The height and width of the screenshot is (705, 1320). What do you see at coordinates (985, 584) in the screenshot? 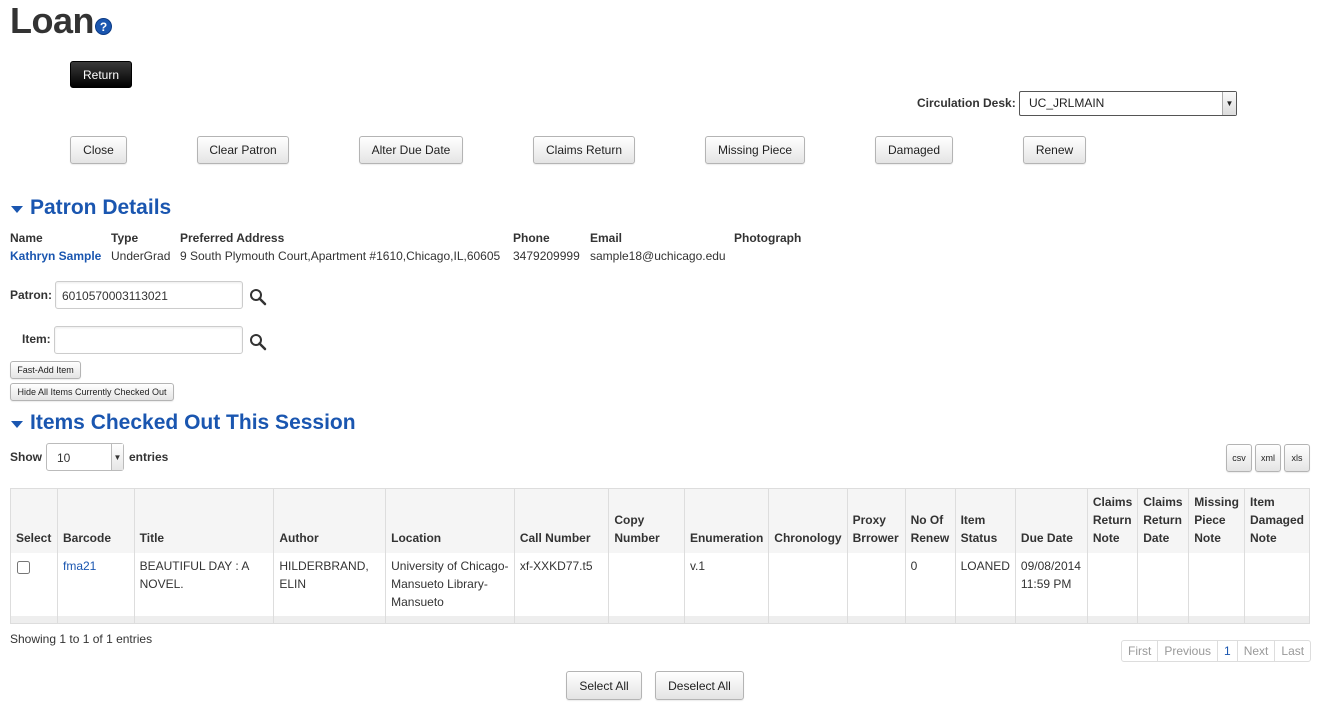
I see `item-status-cell: LOANED` at bounding box center [985, 584].